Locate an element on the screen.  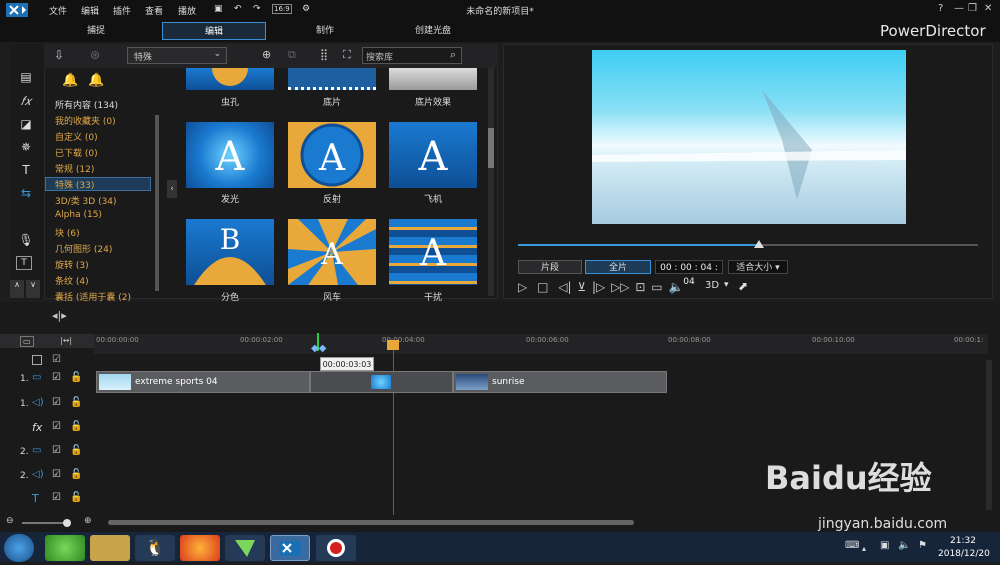
import-icon: ⇩ is located at coordinates (59, 55).